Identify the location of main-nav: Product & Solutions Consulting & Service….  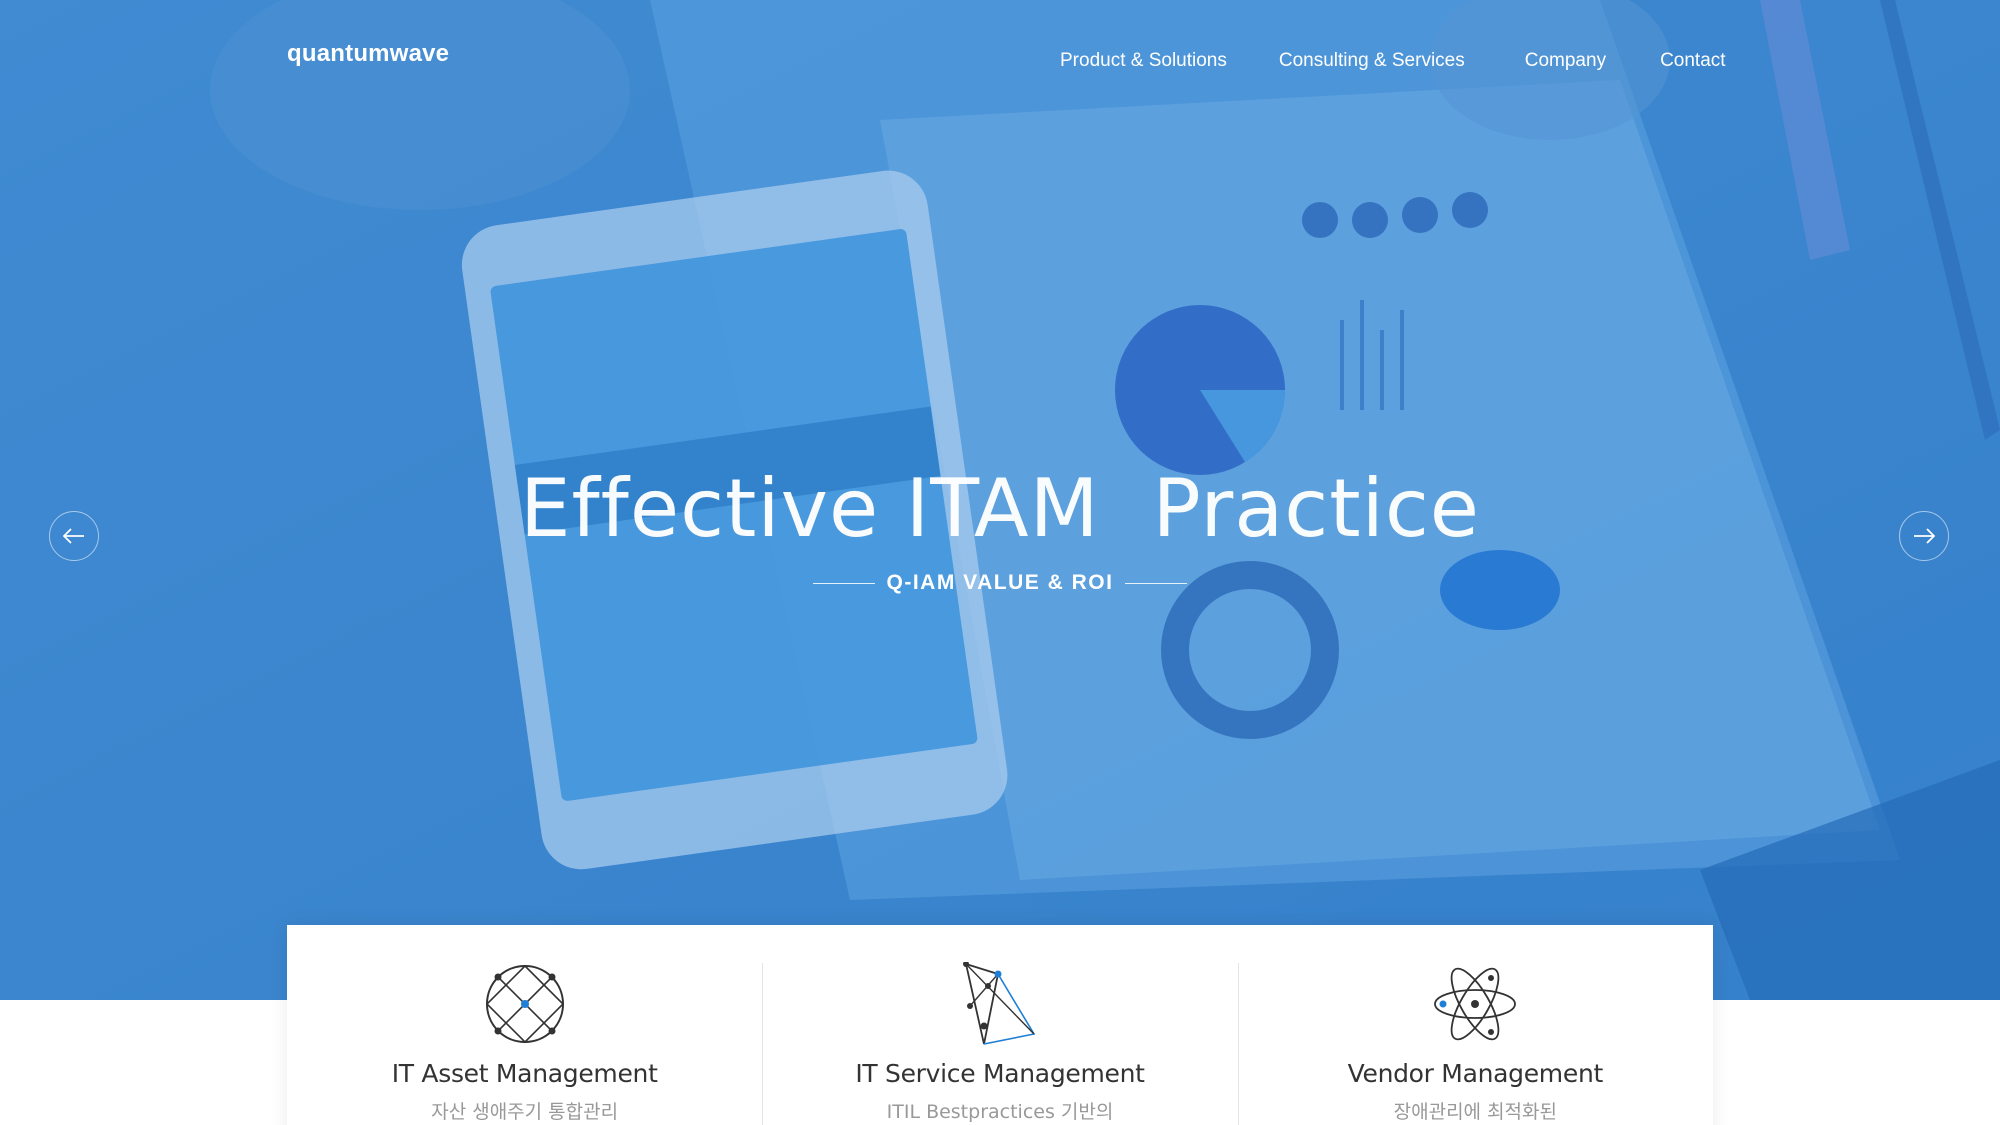
(1393, 61).